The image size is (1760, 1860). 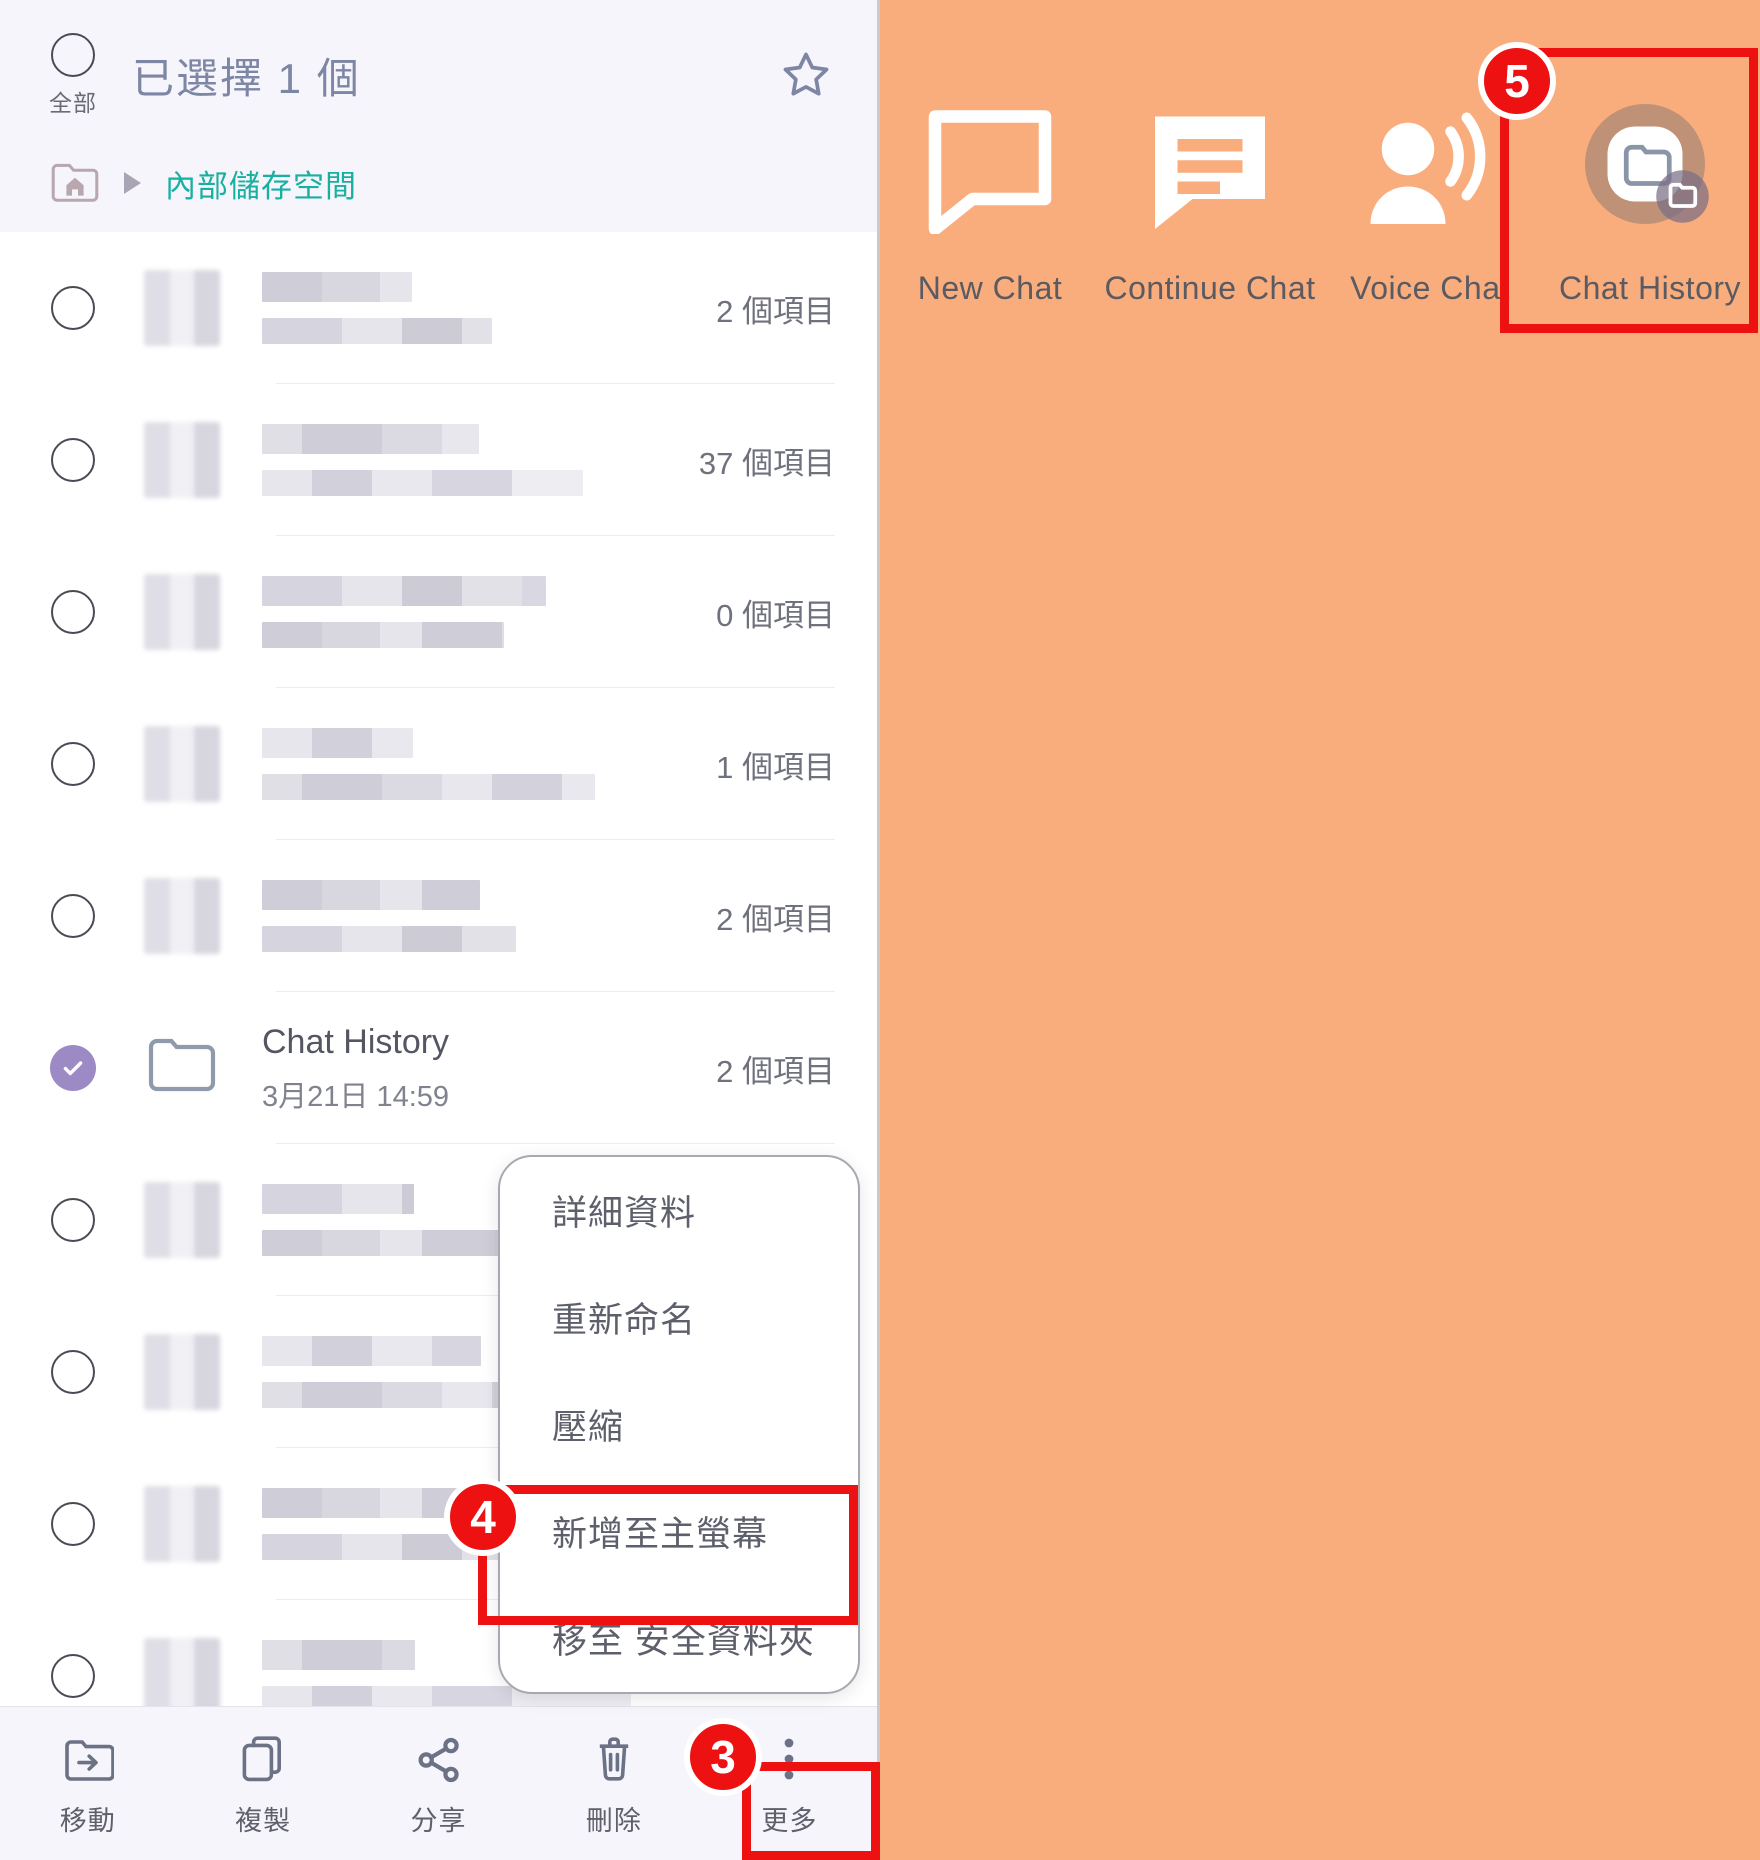 What do you see at coordinates (679, 1210) in the screenshot?
I see `context-menu-item: 詳細資料` at bounding box center [679, 1210].